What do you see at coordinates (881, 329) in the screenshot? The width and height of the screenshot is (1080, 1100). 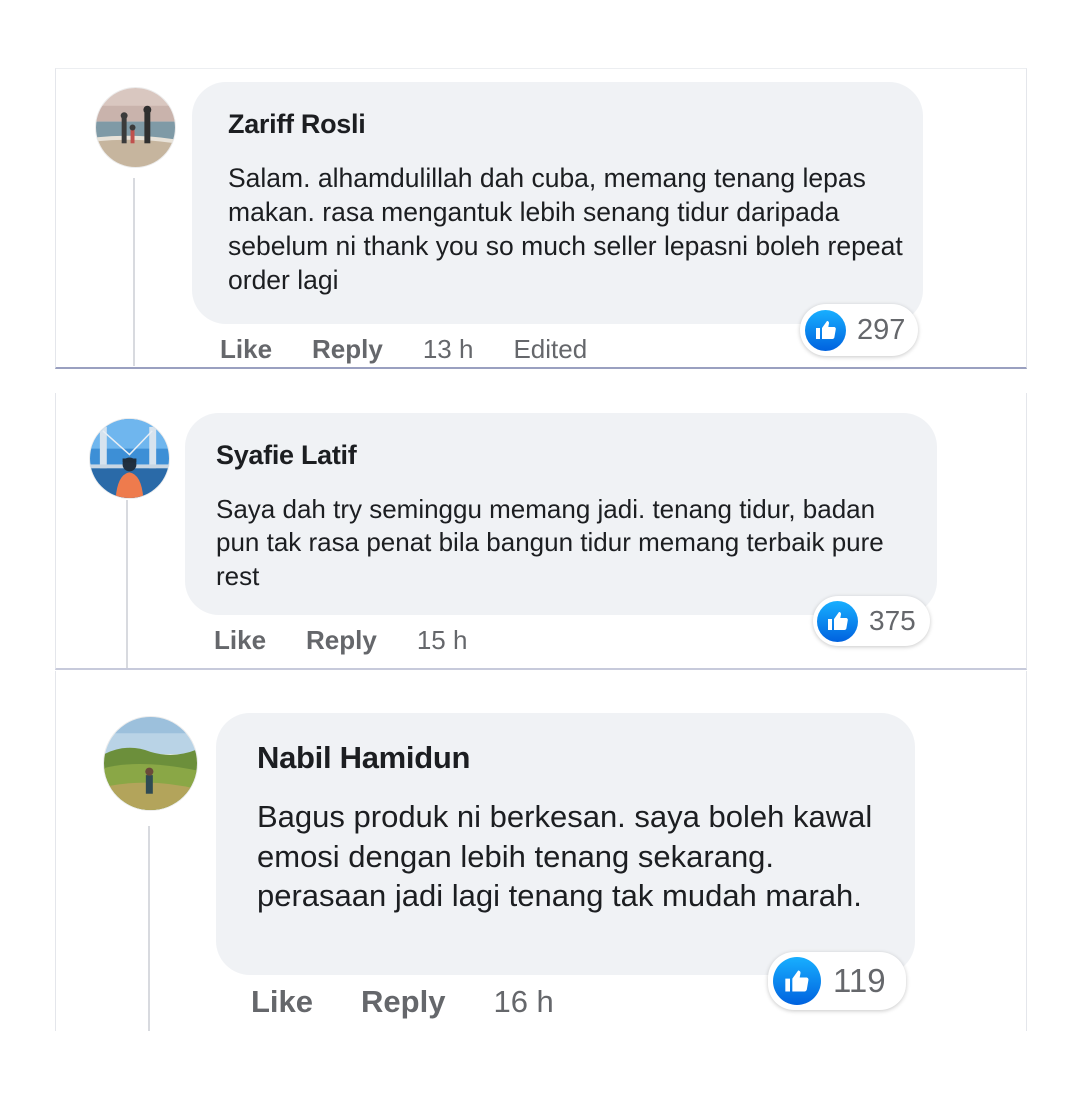 I see `reaction-count: 297` at bounding box center [881, 329].